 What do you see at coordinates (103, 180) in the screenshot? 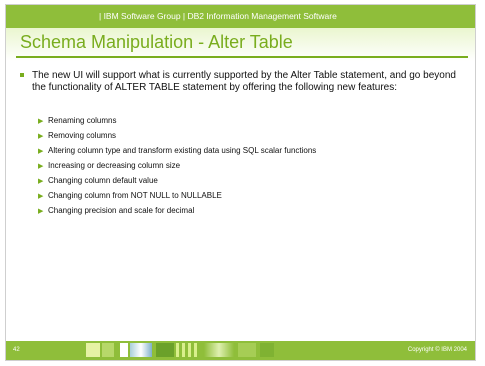
I see `list-item-label: Changing column default value` at bounding box center [103, 180].